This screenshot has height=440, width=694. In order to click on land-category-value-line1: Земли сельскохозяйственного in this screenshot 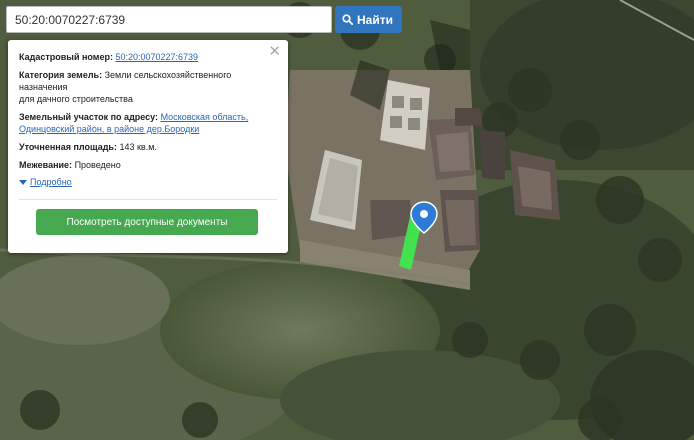, I will do `click(168, 75)`.